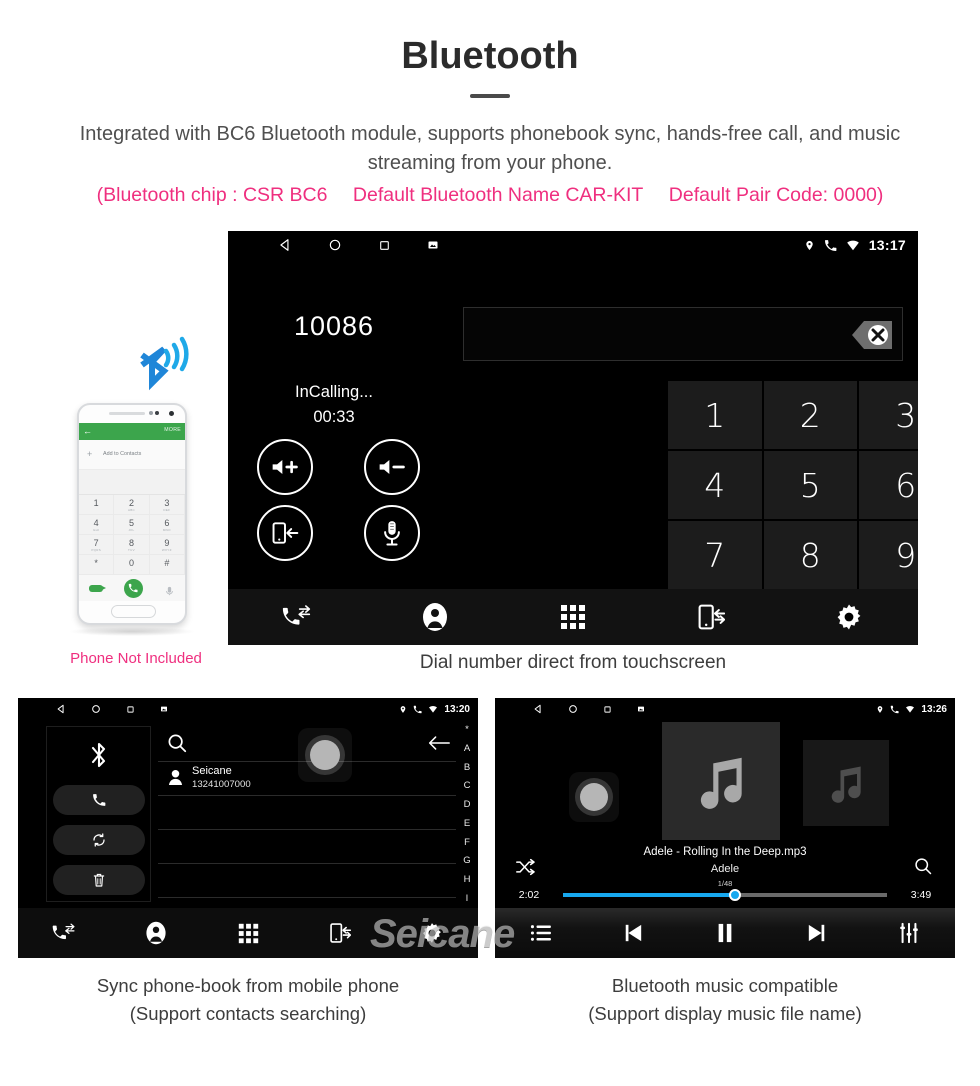 The image size is (980, 1086). I want to click on nav-next-icon, so click(817, 933).